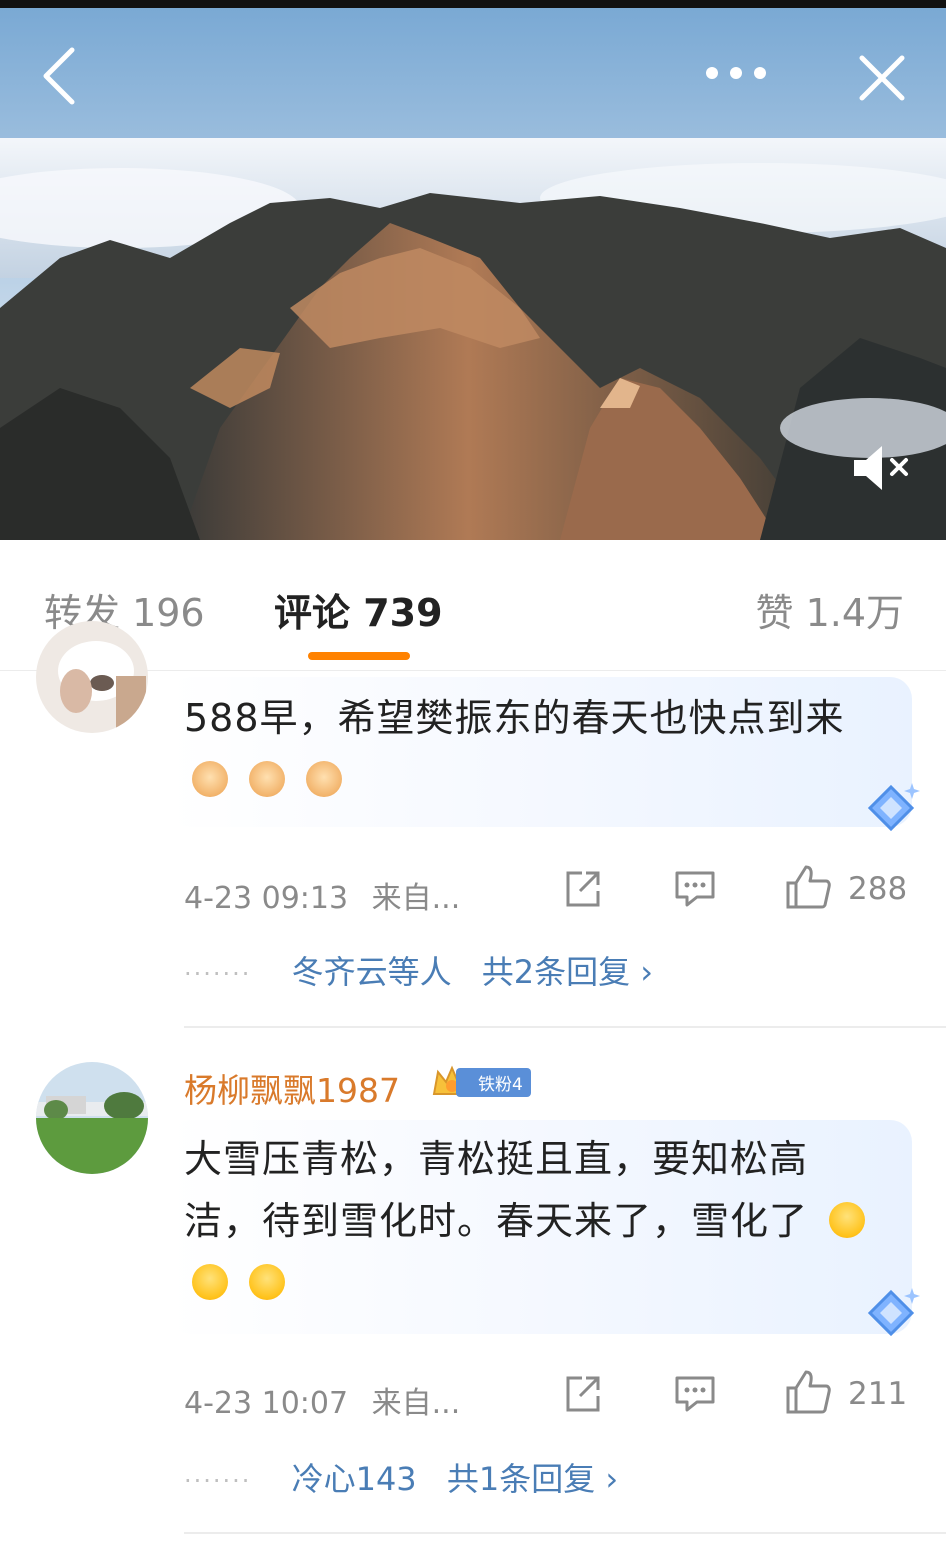 The height and width of the screenshot is (1547, 946). Describe the element at coordinates (878, 1394) in the screenshot. I see `like-count: 211` at that location.